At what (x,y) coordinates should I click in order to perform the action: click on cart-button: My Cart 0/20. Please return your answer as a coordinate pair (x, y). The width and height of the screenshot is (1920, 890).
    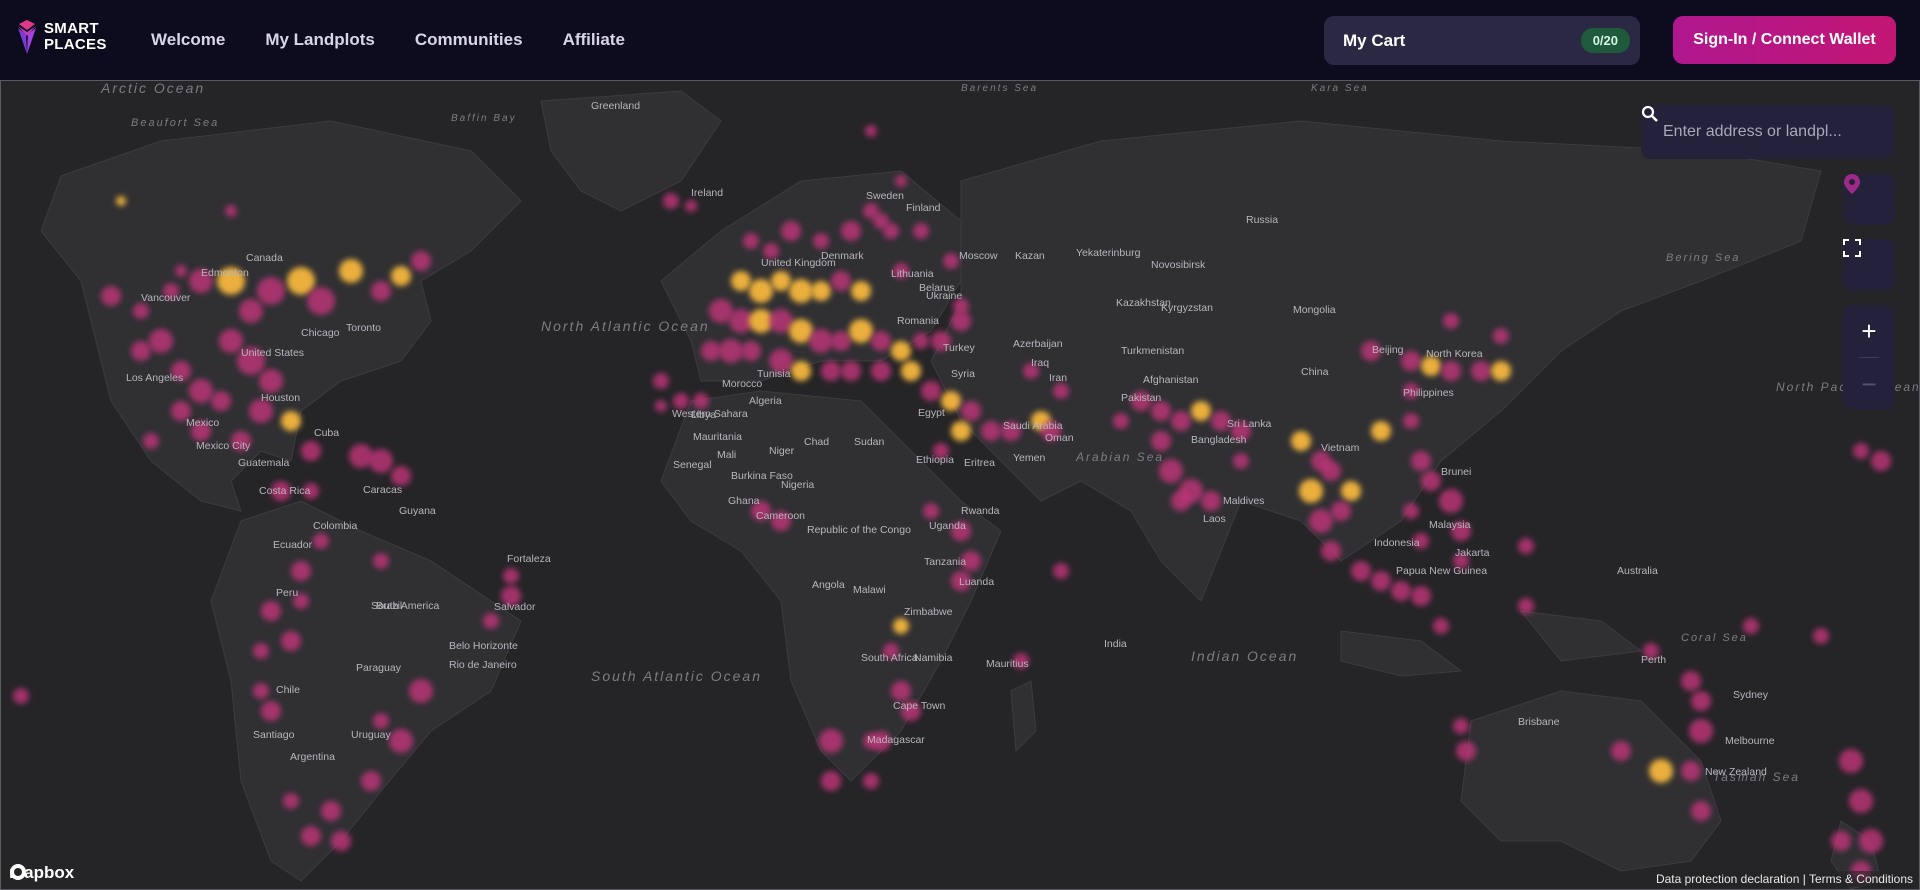
    Looking at the image, I should click on (1482, 40).